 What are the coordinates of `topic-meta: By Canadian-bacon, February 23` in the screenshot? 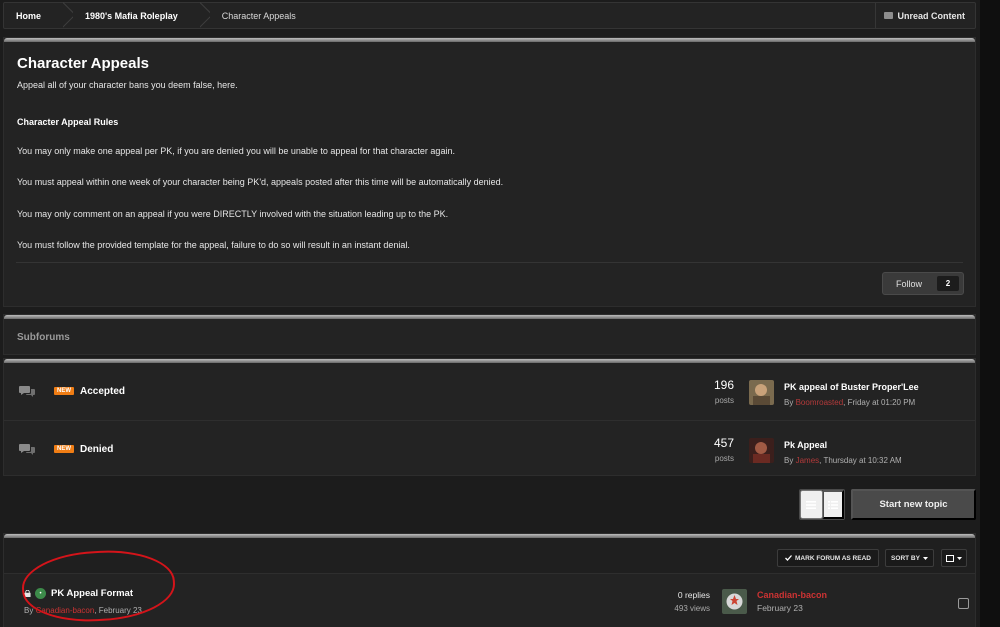 It's located at (83, 610).